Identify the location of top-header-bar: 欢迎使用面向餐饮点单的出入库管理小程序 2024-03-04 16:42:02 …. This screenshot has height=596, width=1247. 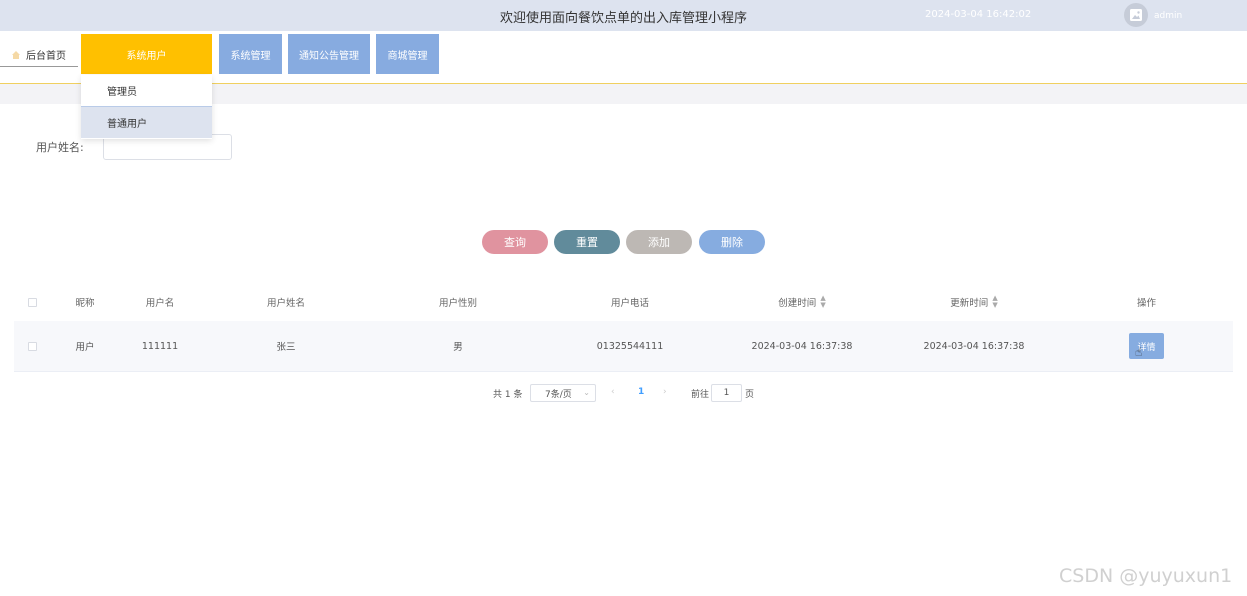
(623, 15).